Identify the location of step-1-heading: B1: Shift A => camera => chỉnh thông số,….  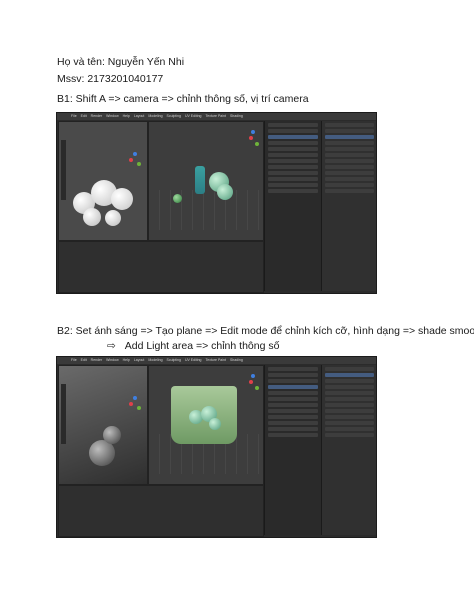
(183, 99).